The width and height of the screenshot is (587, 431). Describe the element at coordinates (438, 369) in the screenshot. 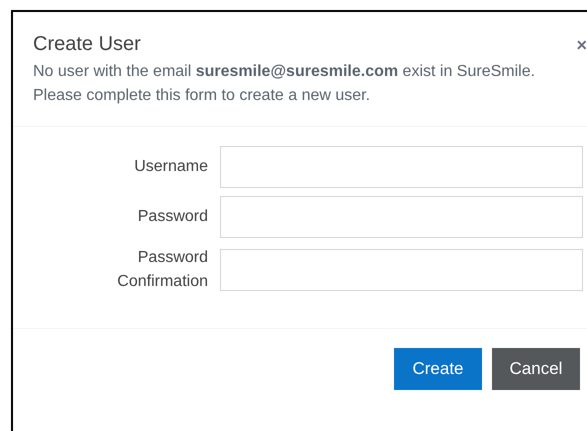

I see `create-button: Create` at that location.